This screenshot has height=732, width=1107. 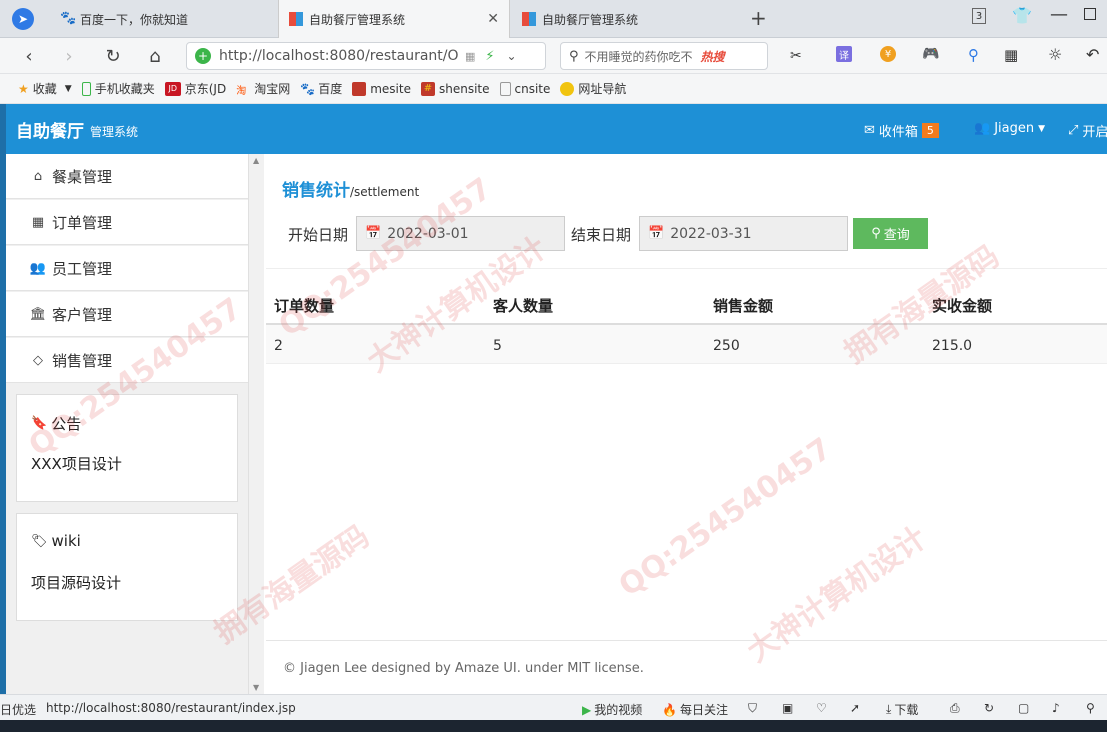 What do you see at coordinates (902, 709) in the screenshot?
I see `download-link: ⤓ 下载` at bounding box center [902, 709].